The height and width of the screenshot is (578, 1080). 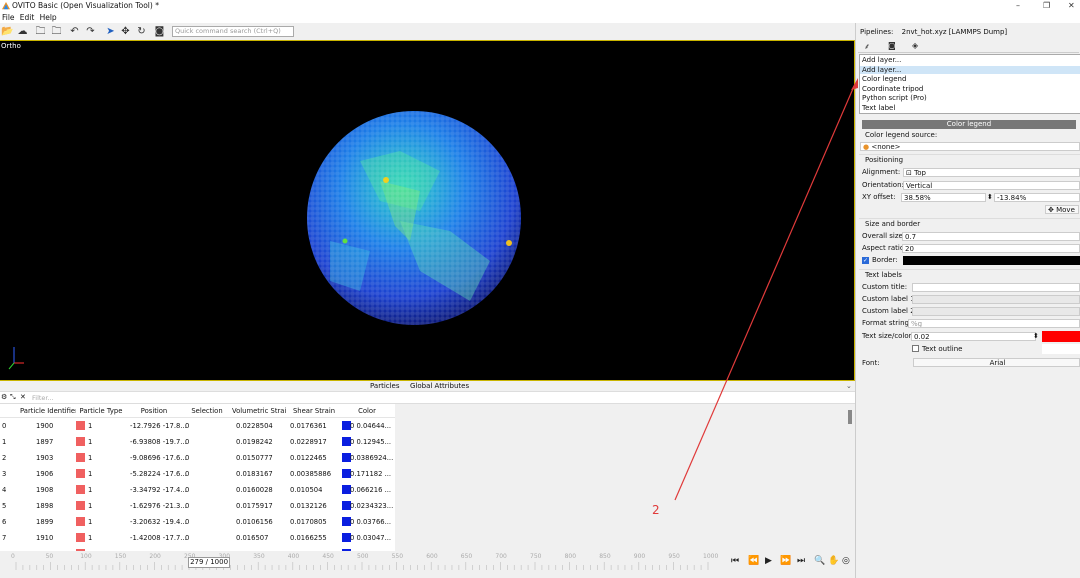 What do you see at coordinates (996, 311) in the screenshot?
I see `custom-label2-field` at bounding box center [996, 311].